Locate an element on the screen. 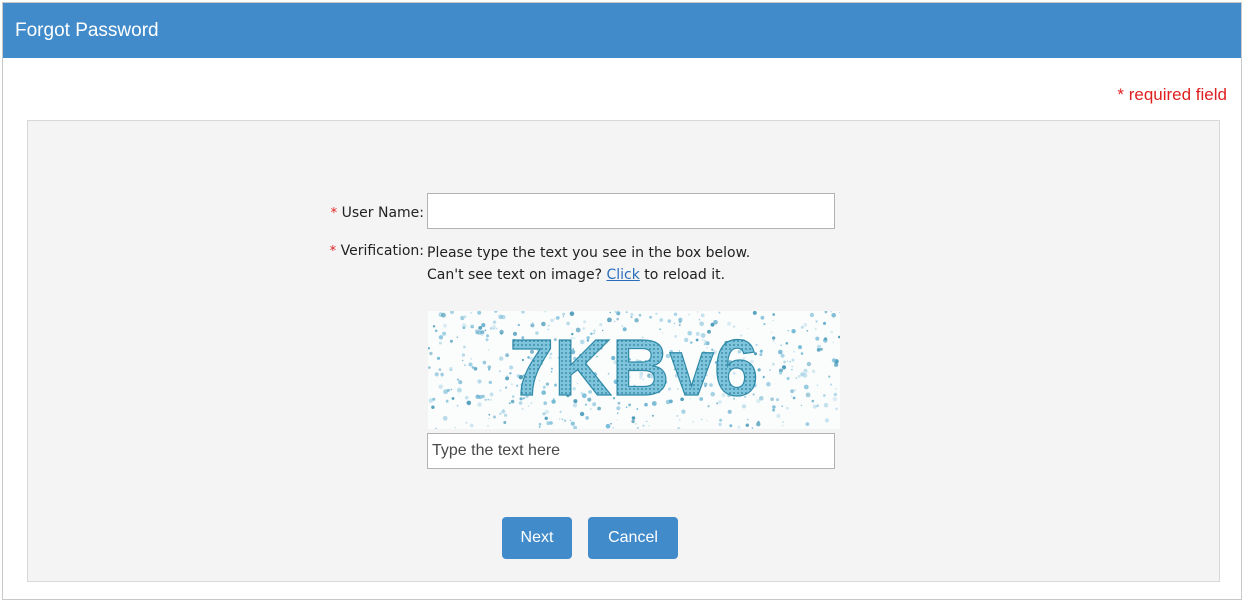 This screenshot has width=1244, height=602. next-button: Next is located at coordinates (537, 538).